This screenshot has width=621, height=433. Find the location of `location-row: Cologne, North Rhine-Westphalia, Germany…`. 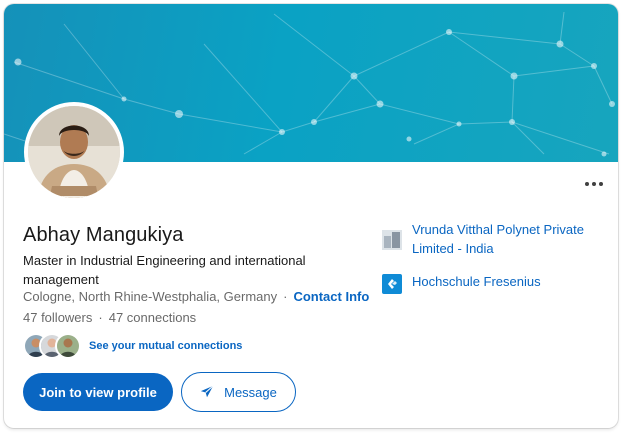

location-row: Cologne, North Rhine-Westphalia, Germany… is located at coordinates (196, 296).